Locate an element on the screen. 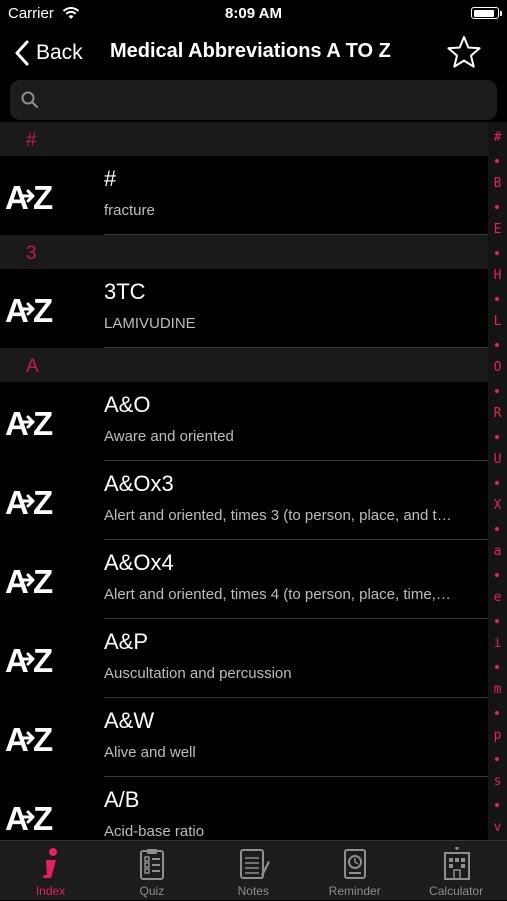  index-letter: O is located at coordinates (497, 367).